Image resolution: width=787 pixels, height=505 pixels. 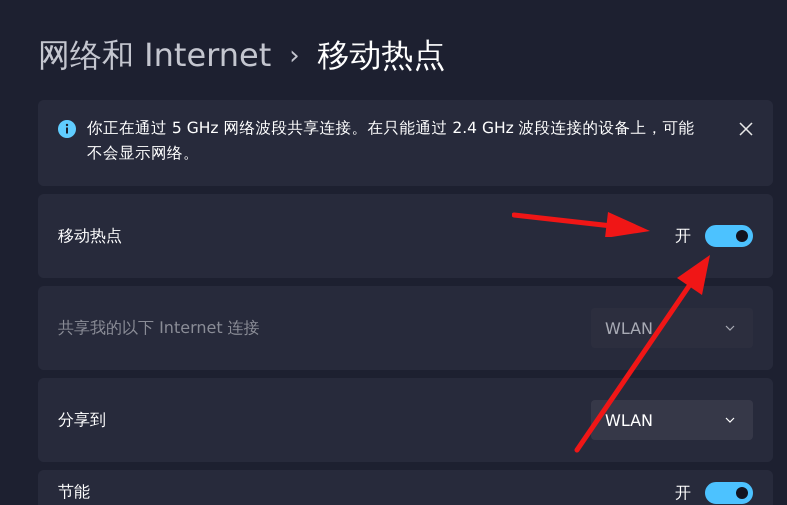 What do you see at coordinates (90, 236) in the screenshot?
I see `setting-label: 移动热点` at bounding box center [90, 236].